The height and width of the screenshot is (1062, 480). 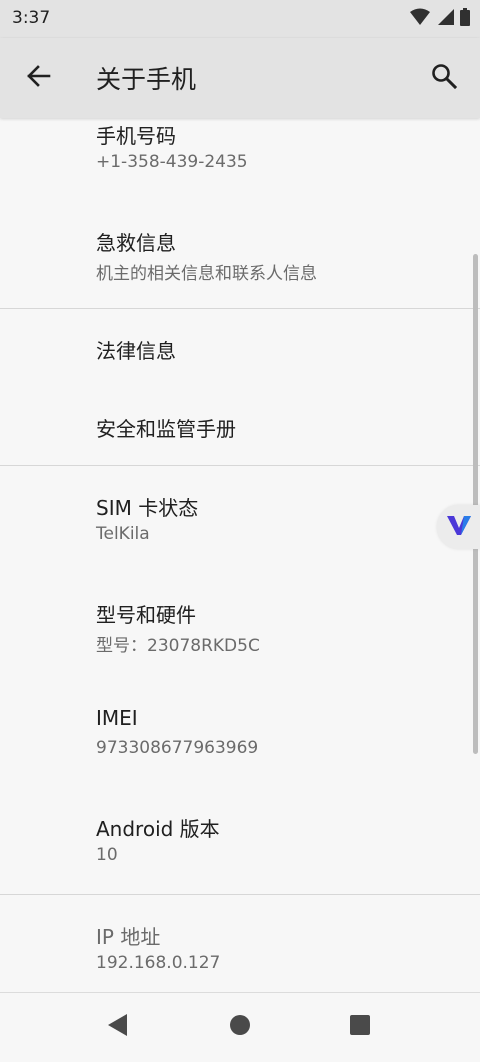 I want to click on signal-icon, so click(x=445, y=19).